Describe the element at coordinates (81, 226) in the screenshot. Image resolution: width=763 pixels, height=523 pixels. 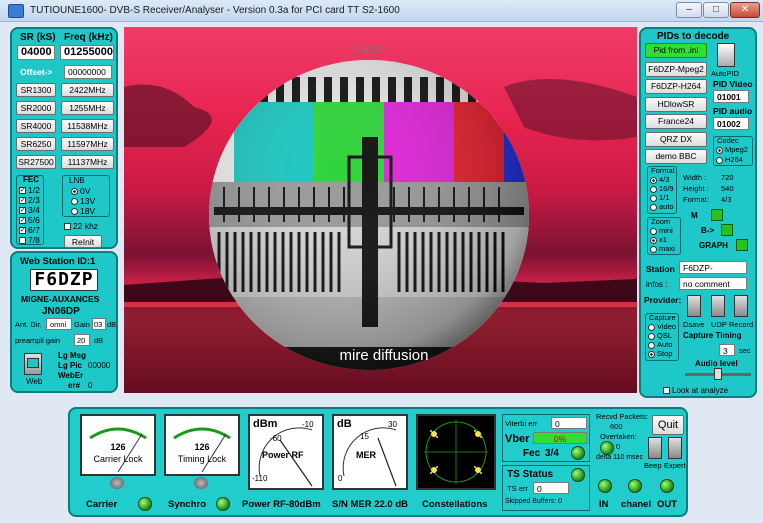
I see `khz22-checkbox: 22 khz` at that location.